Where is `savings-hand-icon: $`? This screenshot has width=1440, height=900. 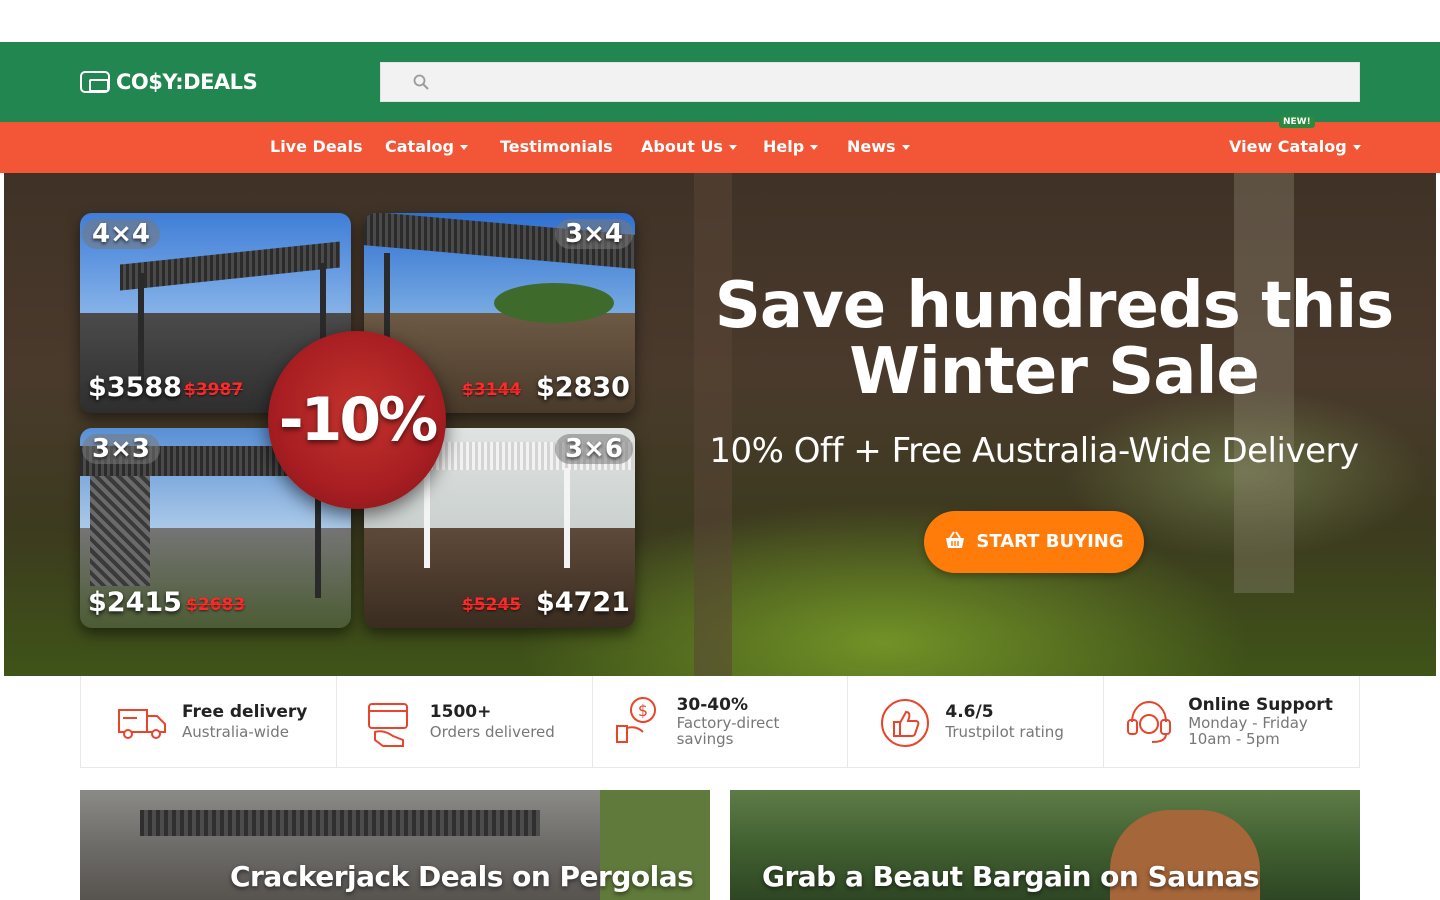
savings-hand-icon: $ is located at coordinates (635, 720).